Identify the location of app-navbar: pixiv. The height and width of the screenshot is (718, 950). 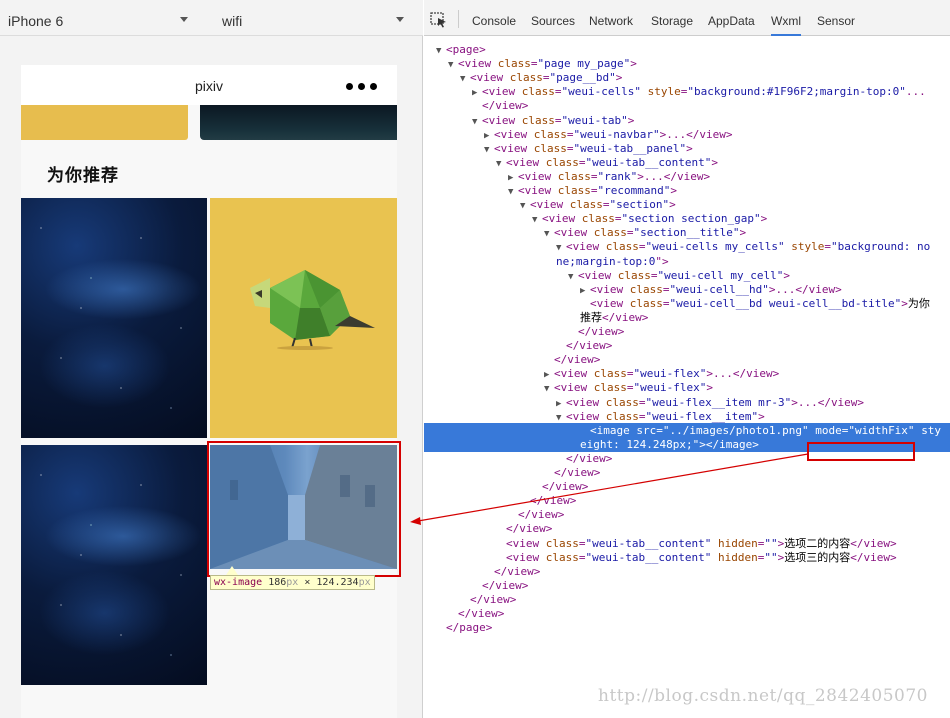
(209, 85).